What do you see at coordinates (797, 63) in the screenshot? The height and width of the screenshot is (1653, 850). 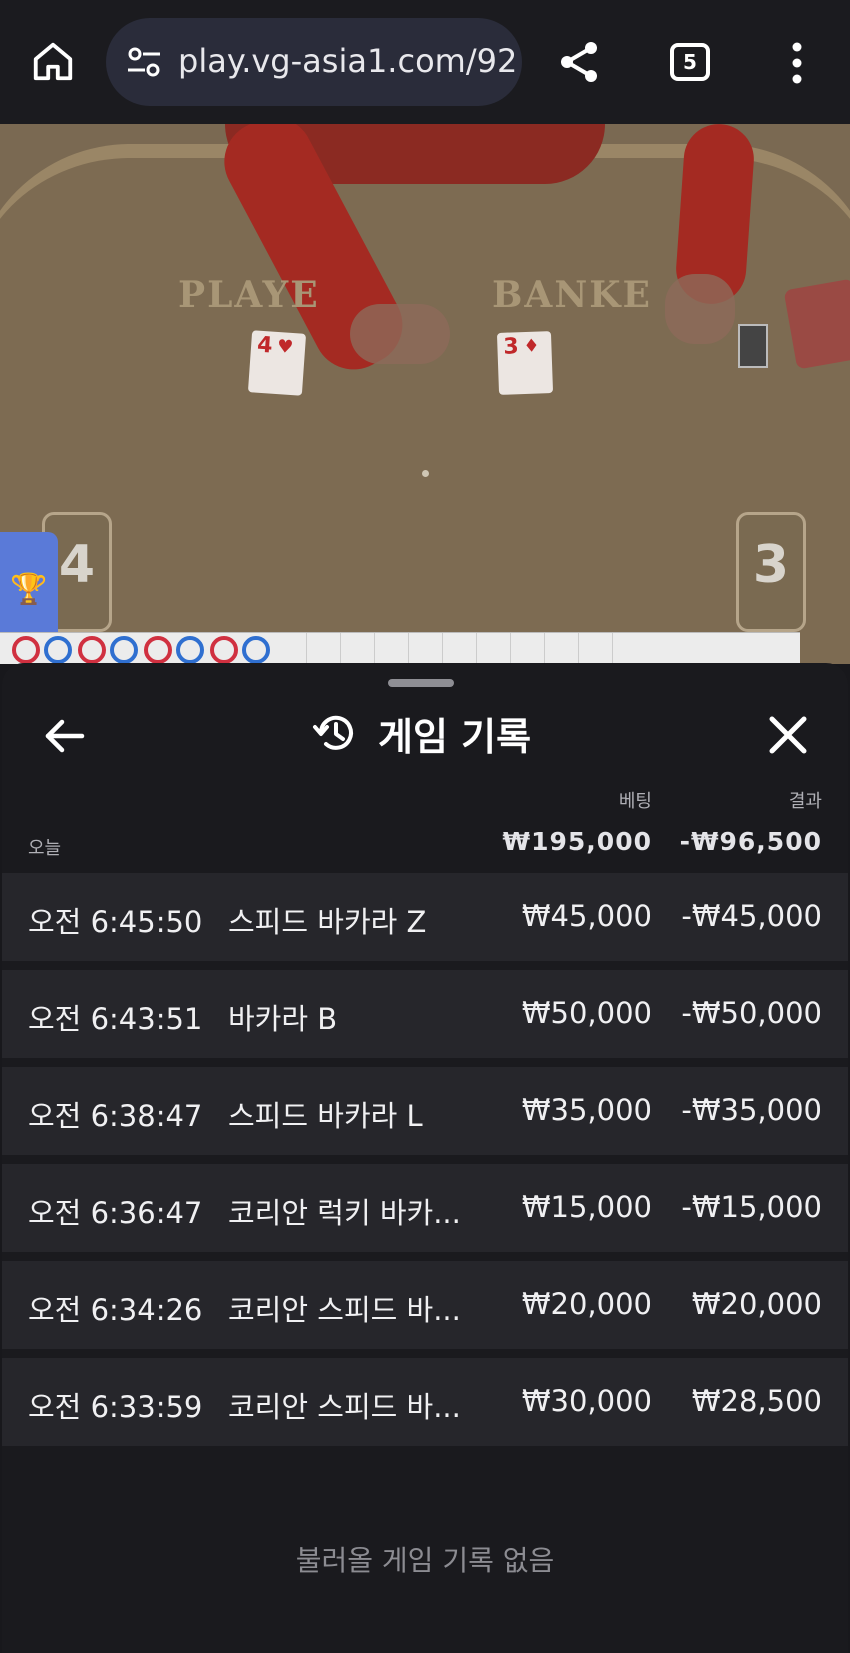 I see `more-vert-icon` at bounding box center [797, 63].